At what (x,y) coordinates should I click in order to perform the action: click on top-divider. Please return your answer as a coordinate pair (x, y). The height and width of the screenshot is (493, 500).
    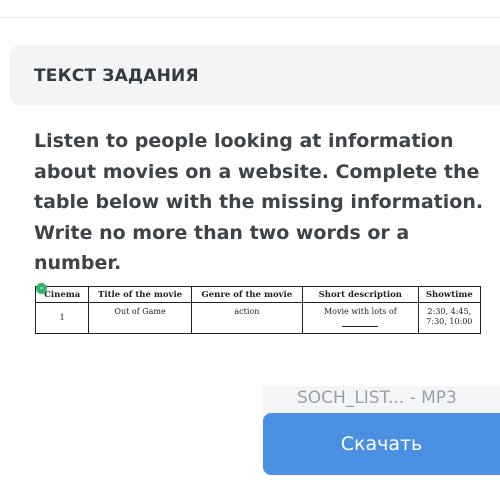
    Looking at the image, I should click on (250, 17).